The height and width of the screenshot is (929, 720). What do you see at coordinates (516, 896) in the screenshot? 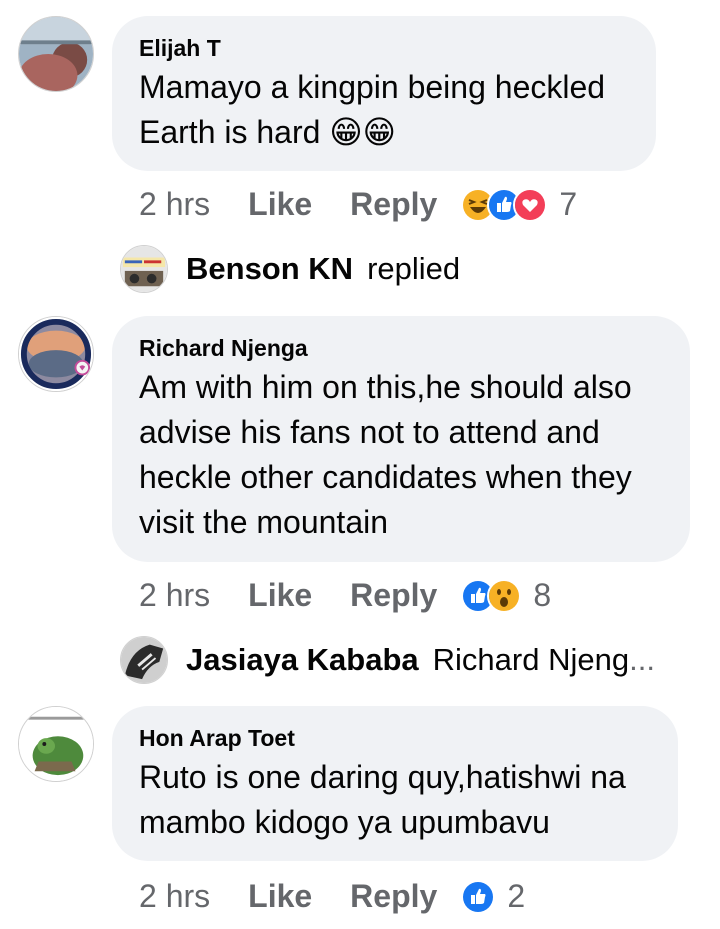
I see `reaction-count: 2` at bounding box center [516, 896].